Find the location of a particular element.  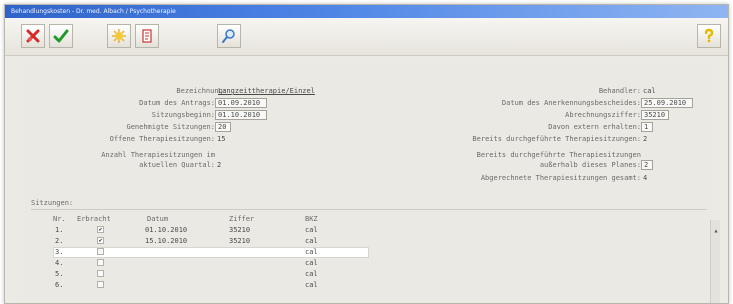

column-header-nr: Nr. is located at coordinates (59, 219).